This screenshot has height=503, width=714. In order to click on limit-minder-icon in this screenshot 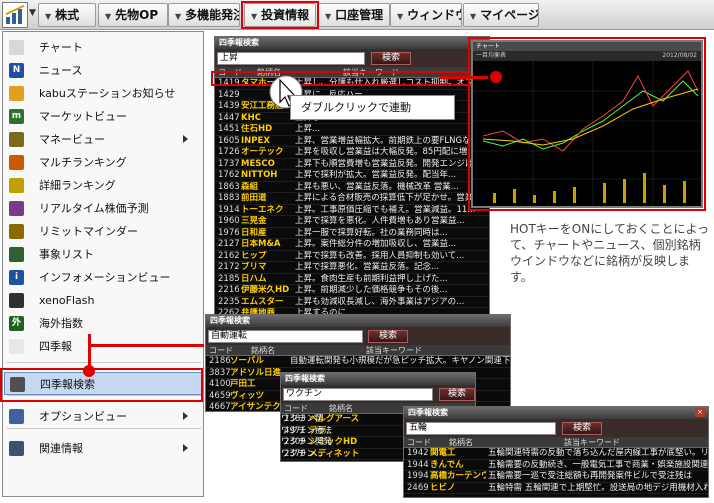, I will do `click(16, 231)`.